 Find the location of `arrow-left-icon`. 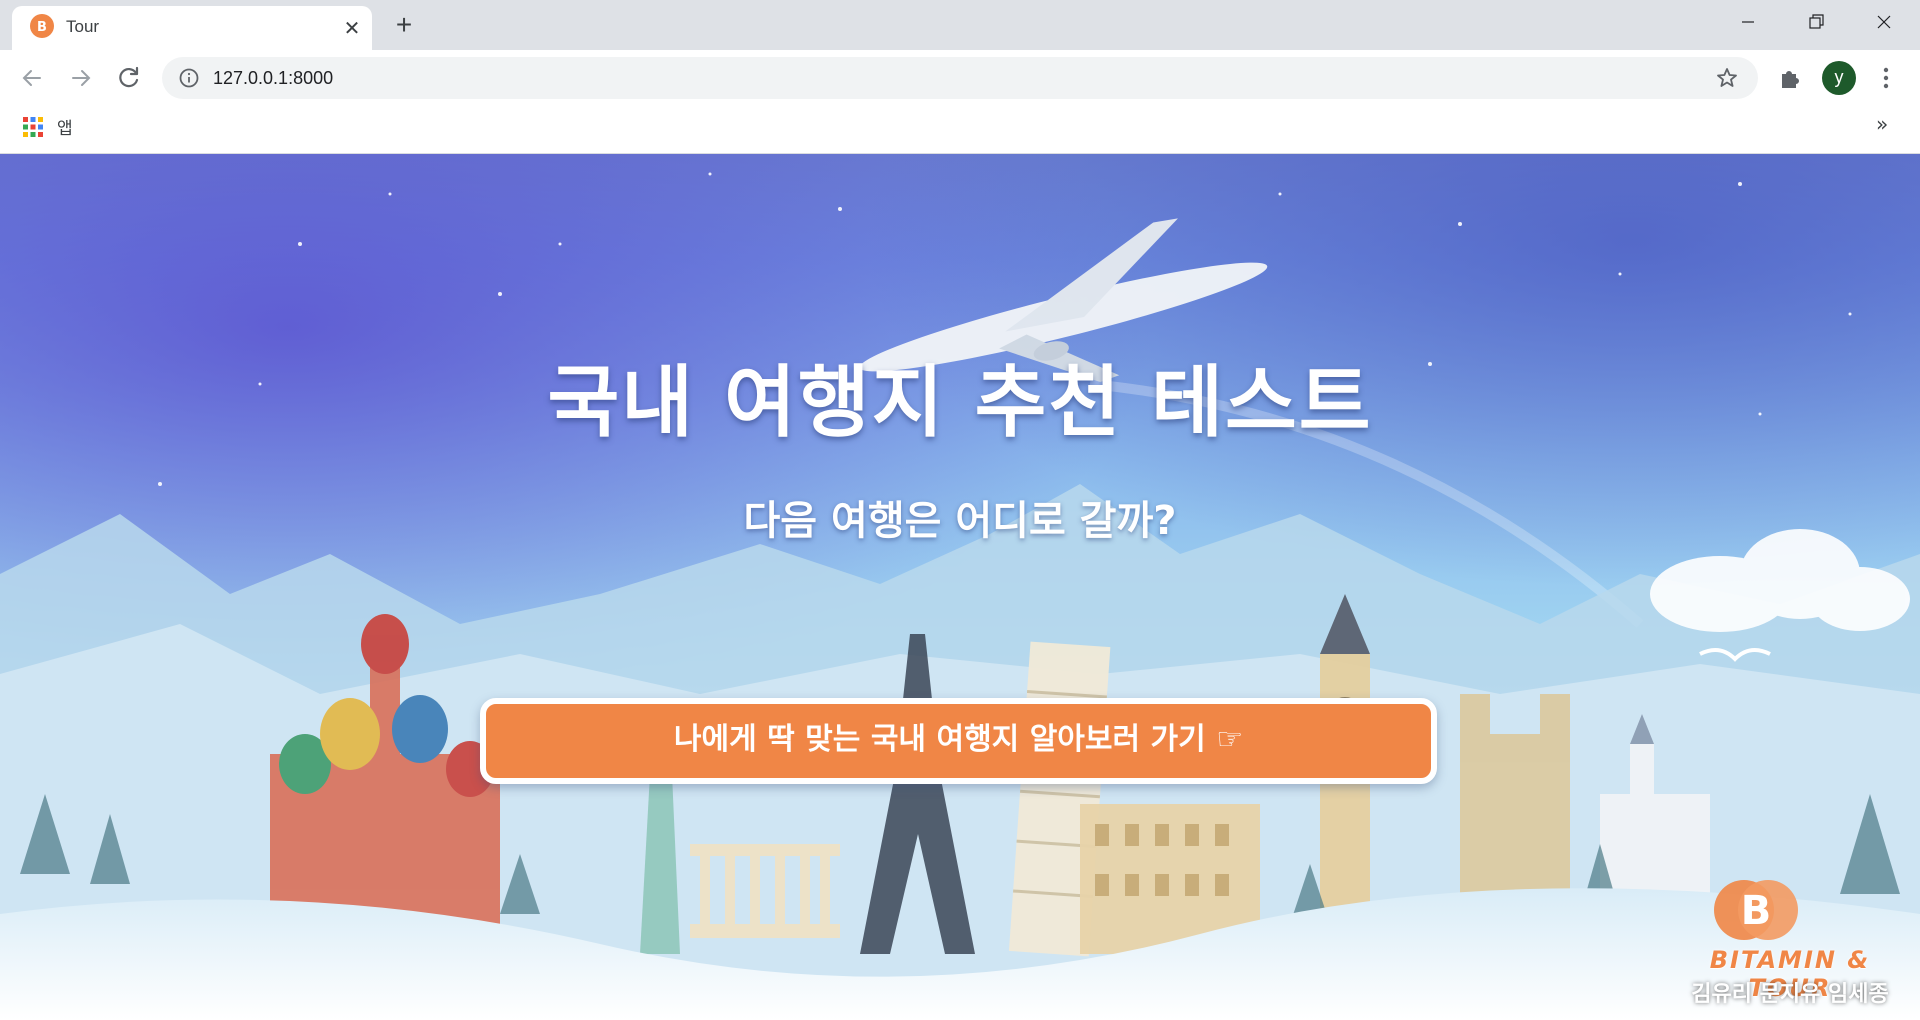

arrow-left-icon is located at coordinates (32, 78).